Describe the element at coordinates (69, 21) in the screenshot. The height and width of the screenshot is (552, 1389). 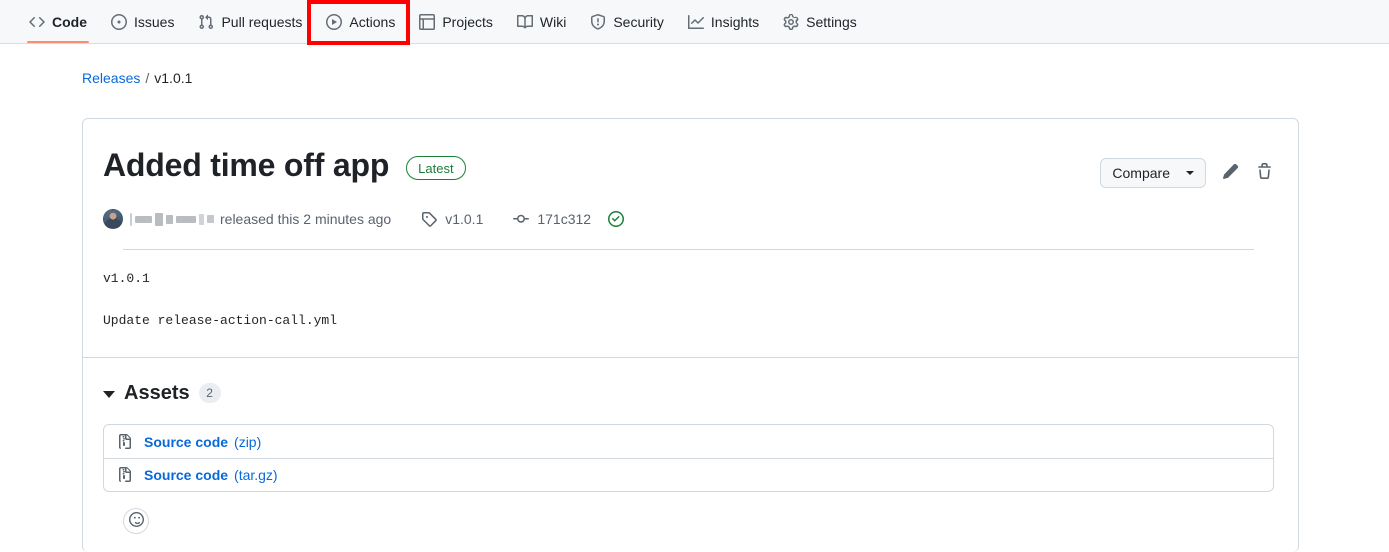
I see `nav-tab-code-label: Code` at that location.